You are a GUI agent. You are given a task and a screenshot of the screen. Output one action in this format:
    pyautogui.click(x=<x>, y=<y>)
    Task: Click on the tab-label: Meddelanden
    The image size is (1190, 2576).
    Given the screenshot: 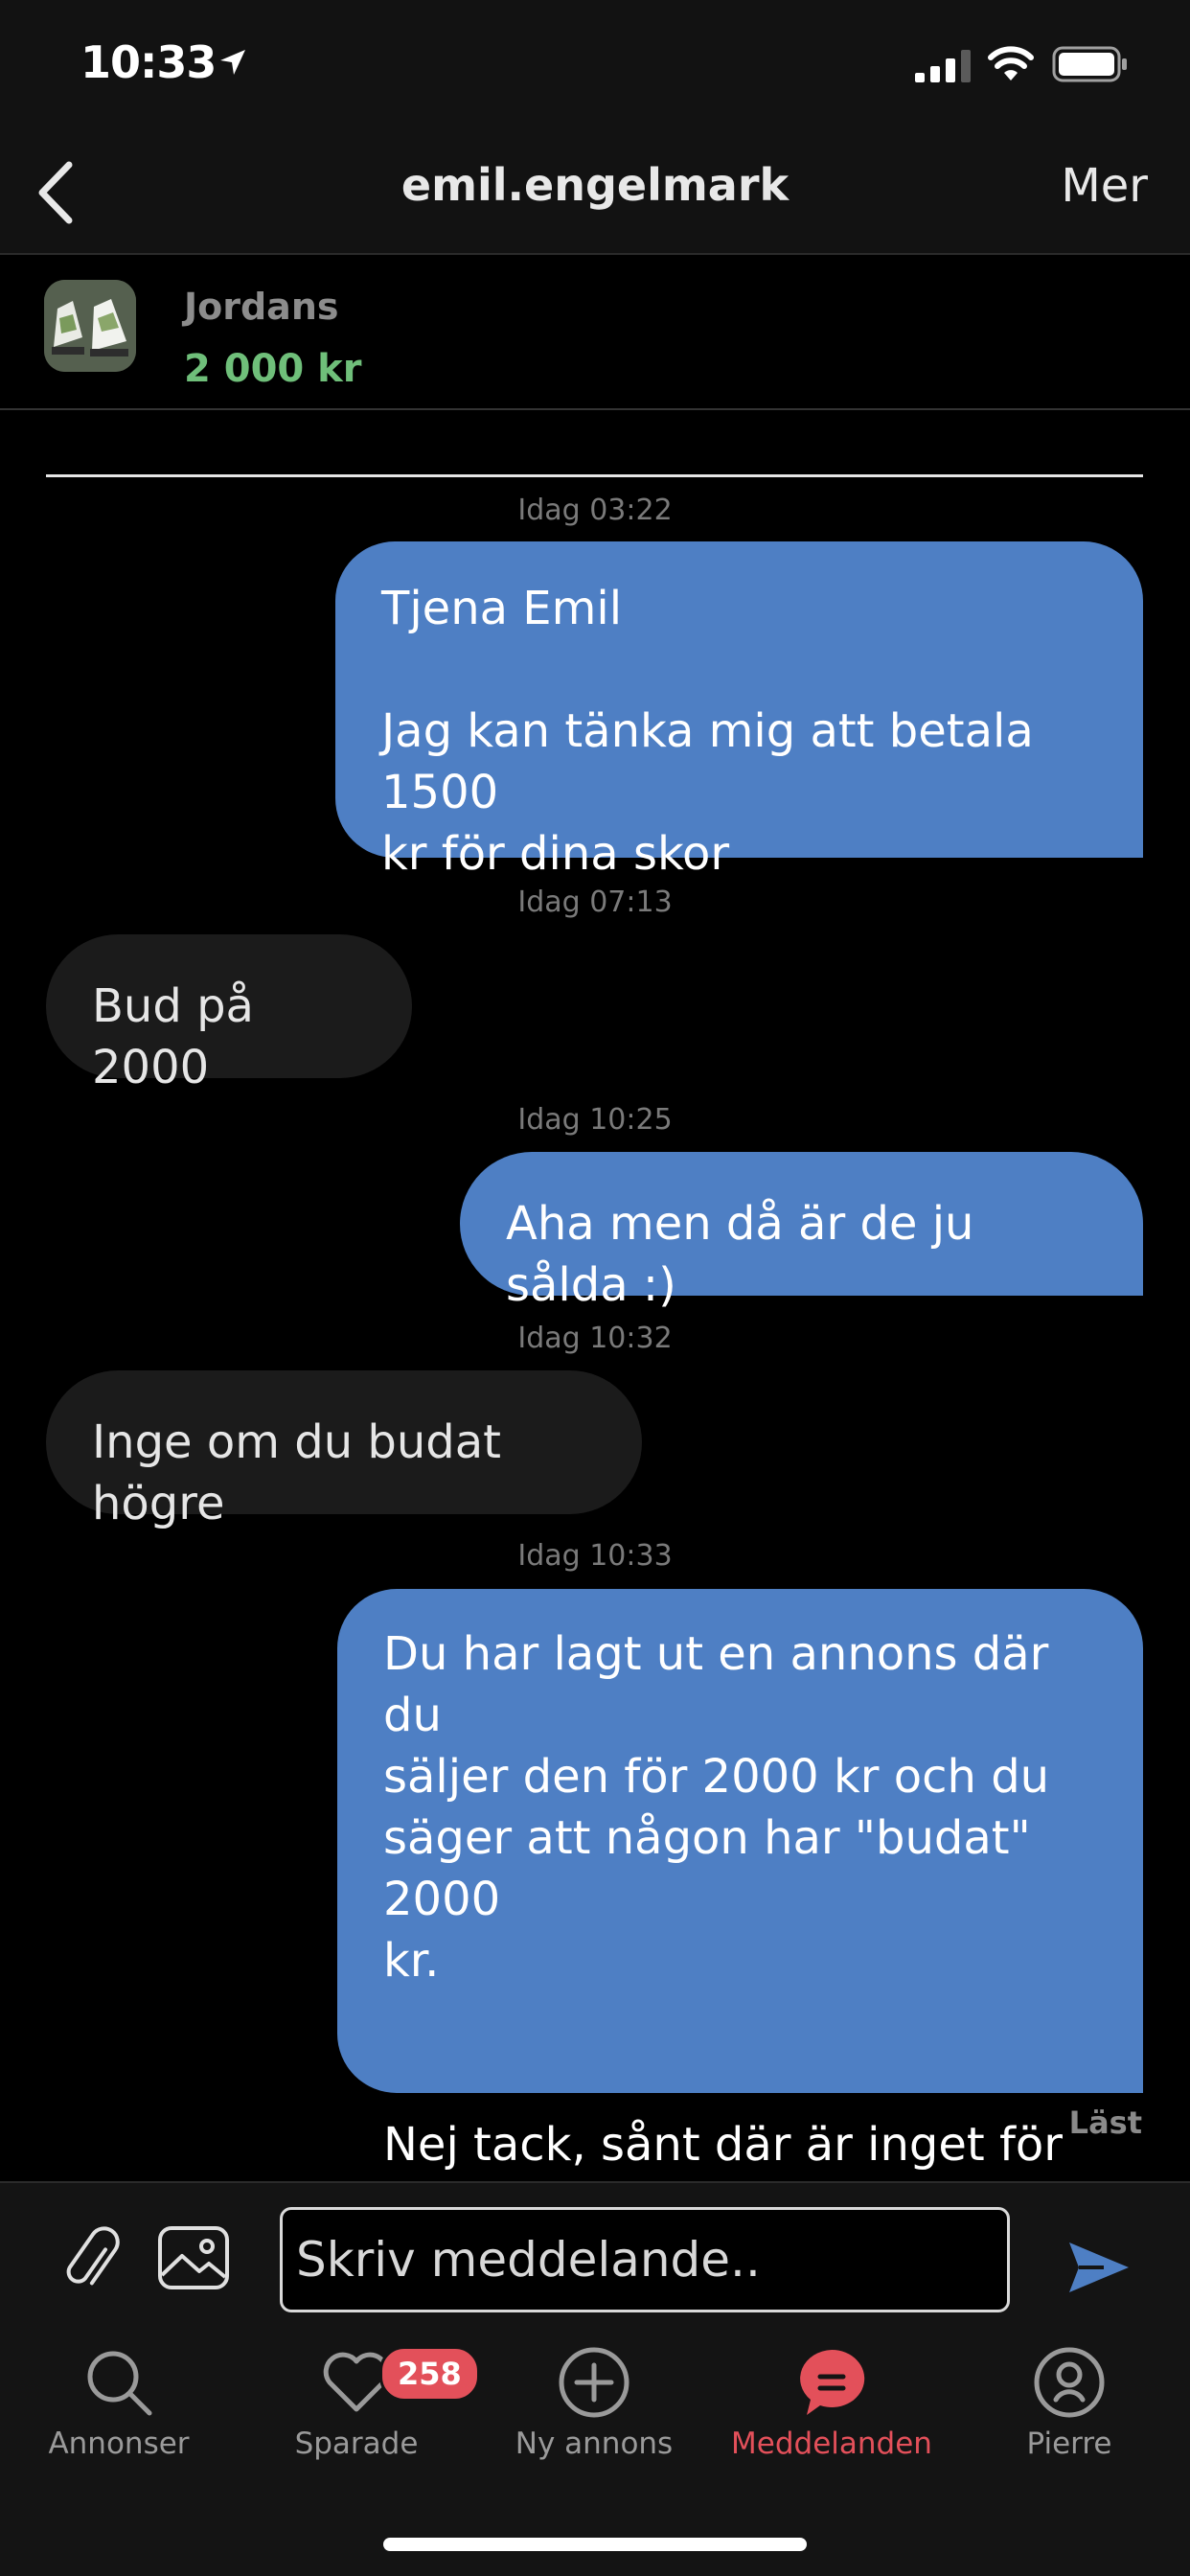 What is the action you would take?
    pyautogui.click(x=832, y=2443)
    